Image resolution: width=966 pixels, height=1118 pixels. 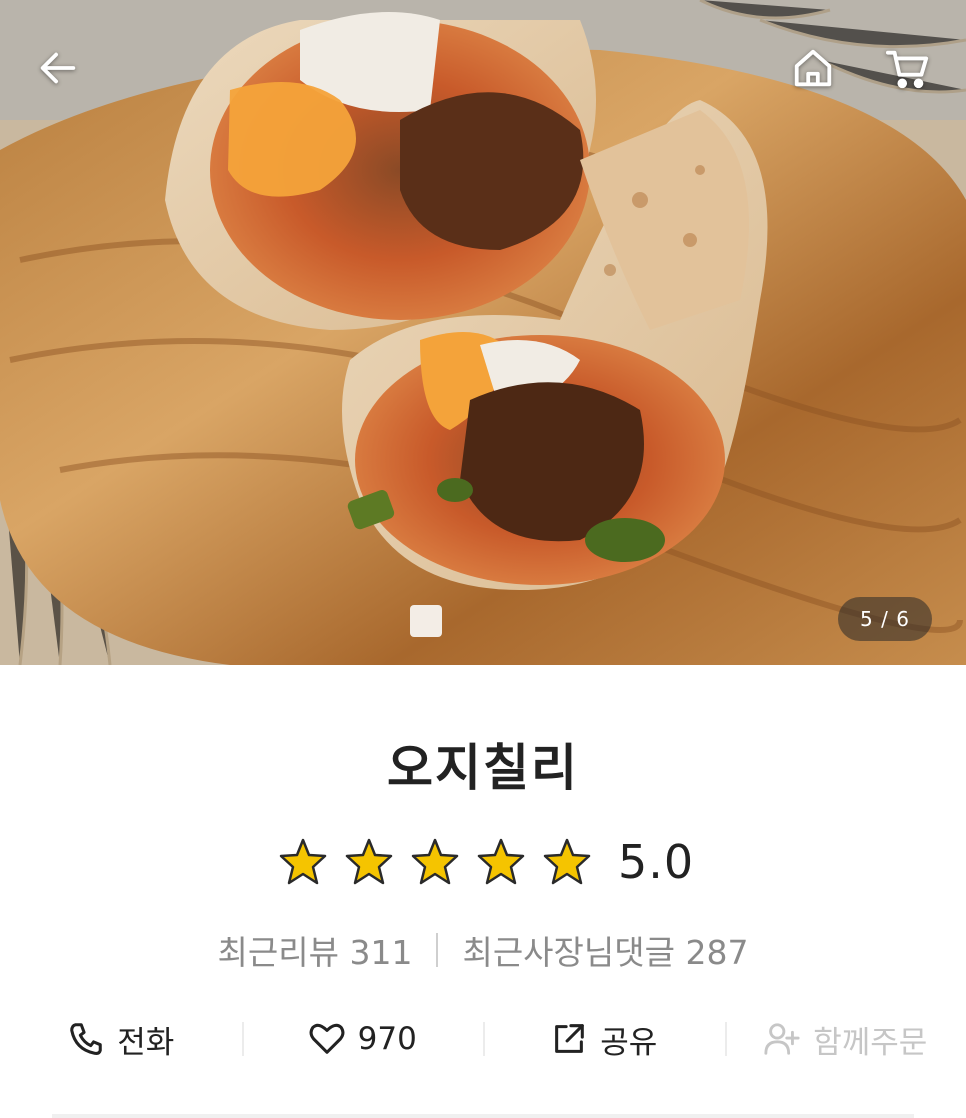 I want to click on share-button: 공유, so click(x=604, y=1039).